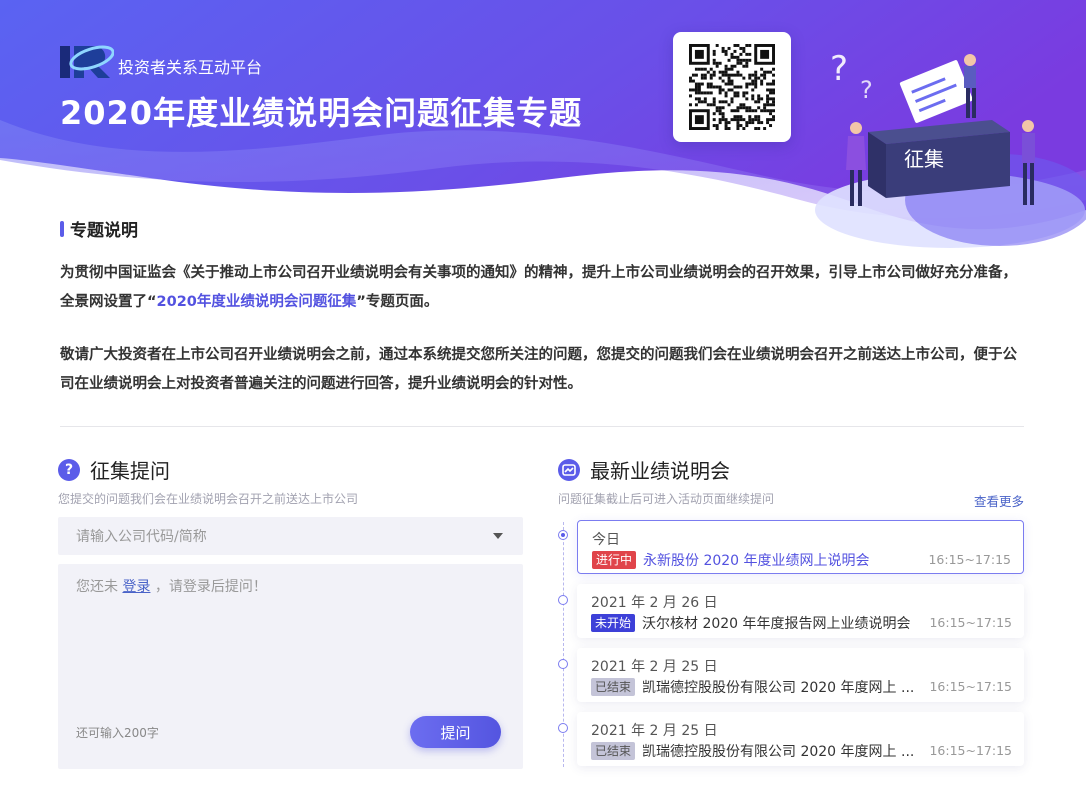 This screenshot has width=1086, height=804. What do you see at coordinates (290, 666) in the screenshot?
I see `question-textarea: 您还未 登录 ，请登录后提问！ 还可输入200字 提问` at bounding box center [290, 666].